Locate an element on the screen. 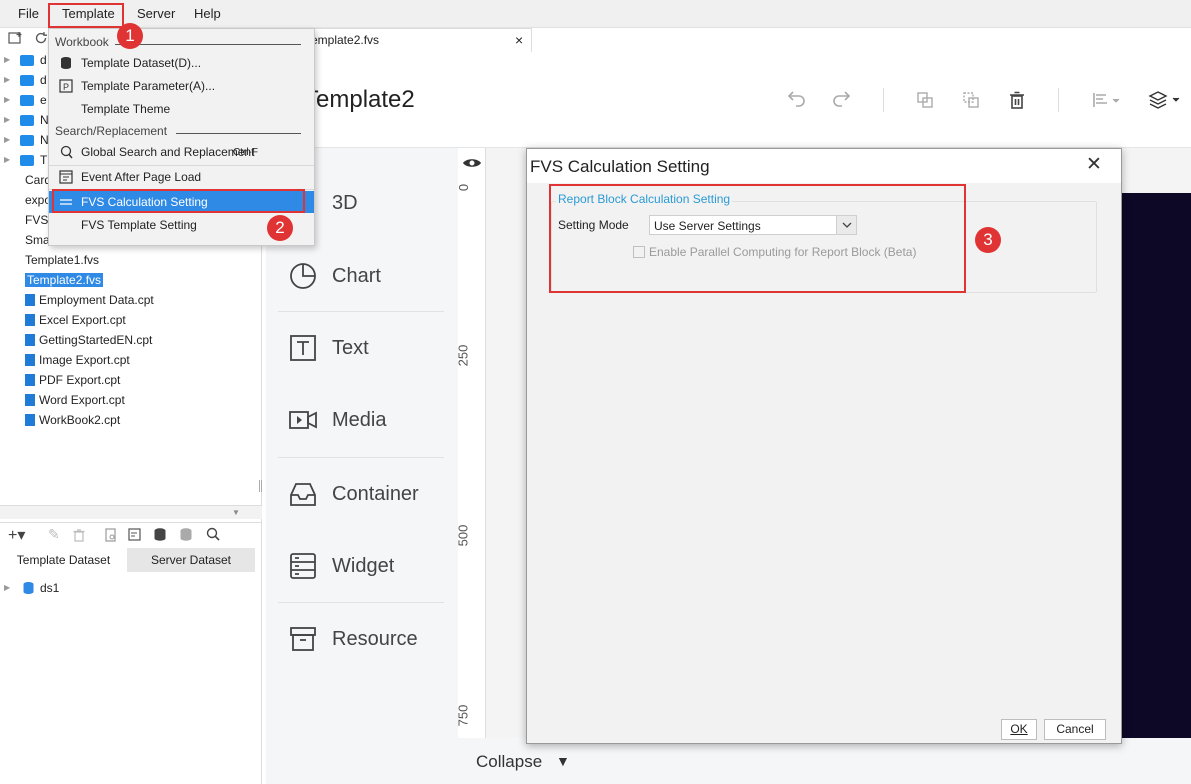  search-replace-icon is located at coordinates (66, 152).